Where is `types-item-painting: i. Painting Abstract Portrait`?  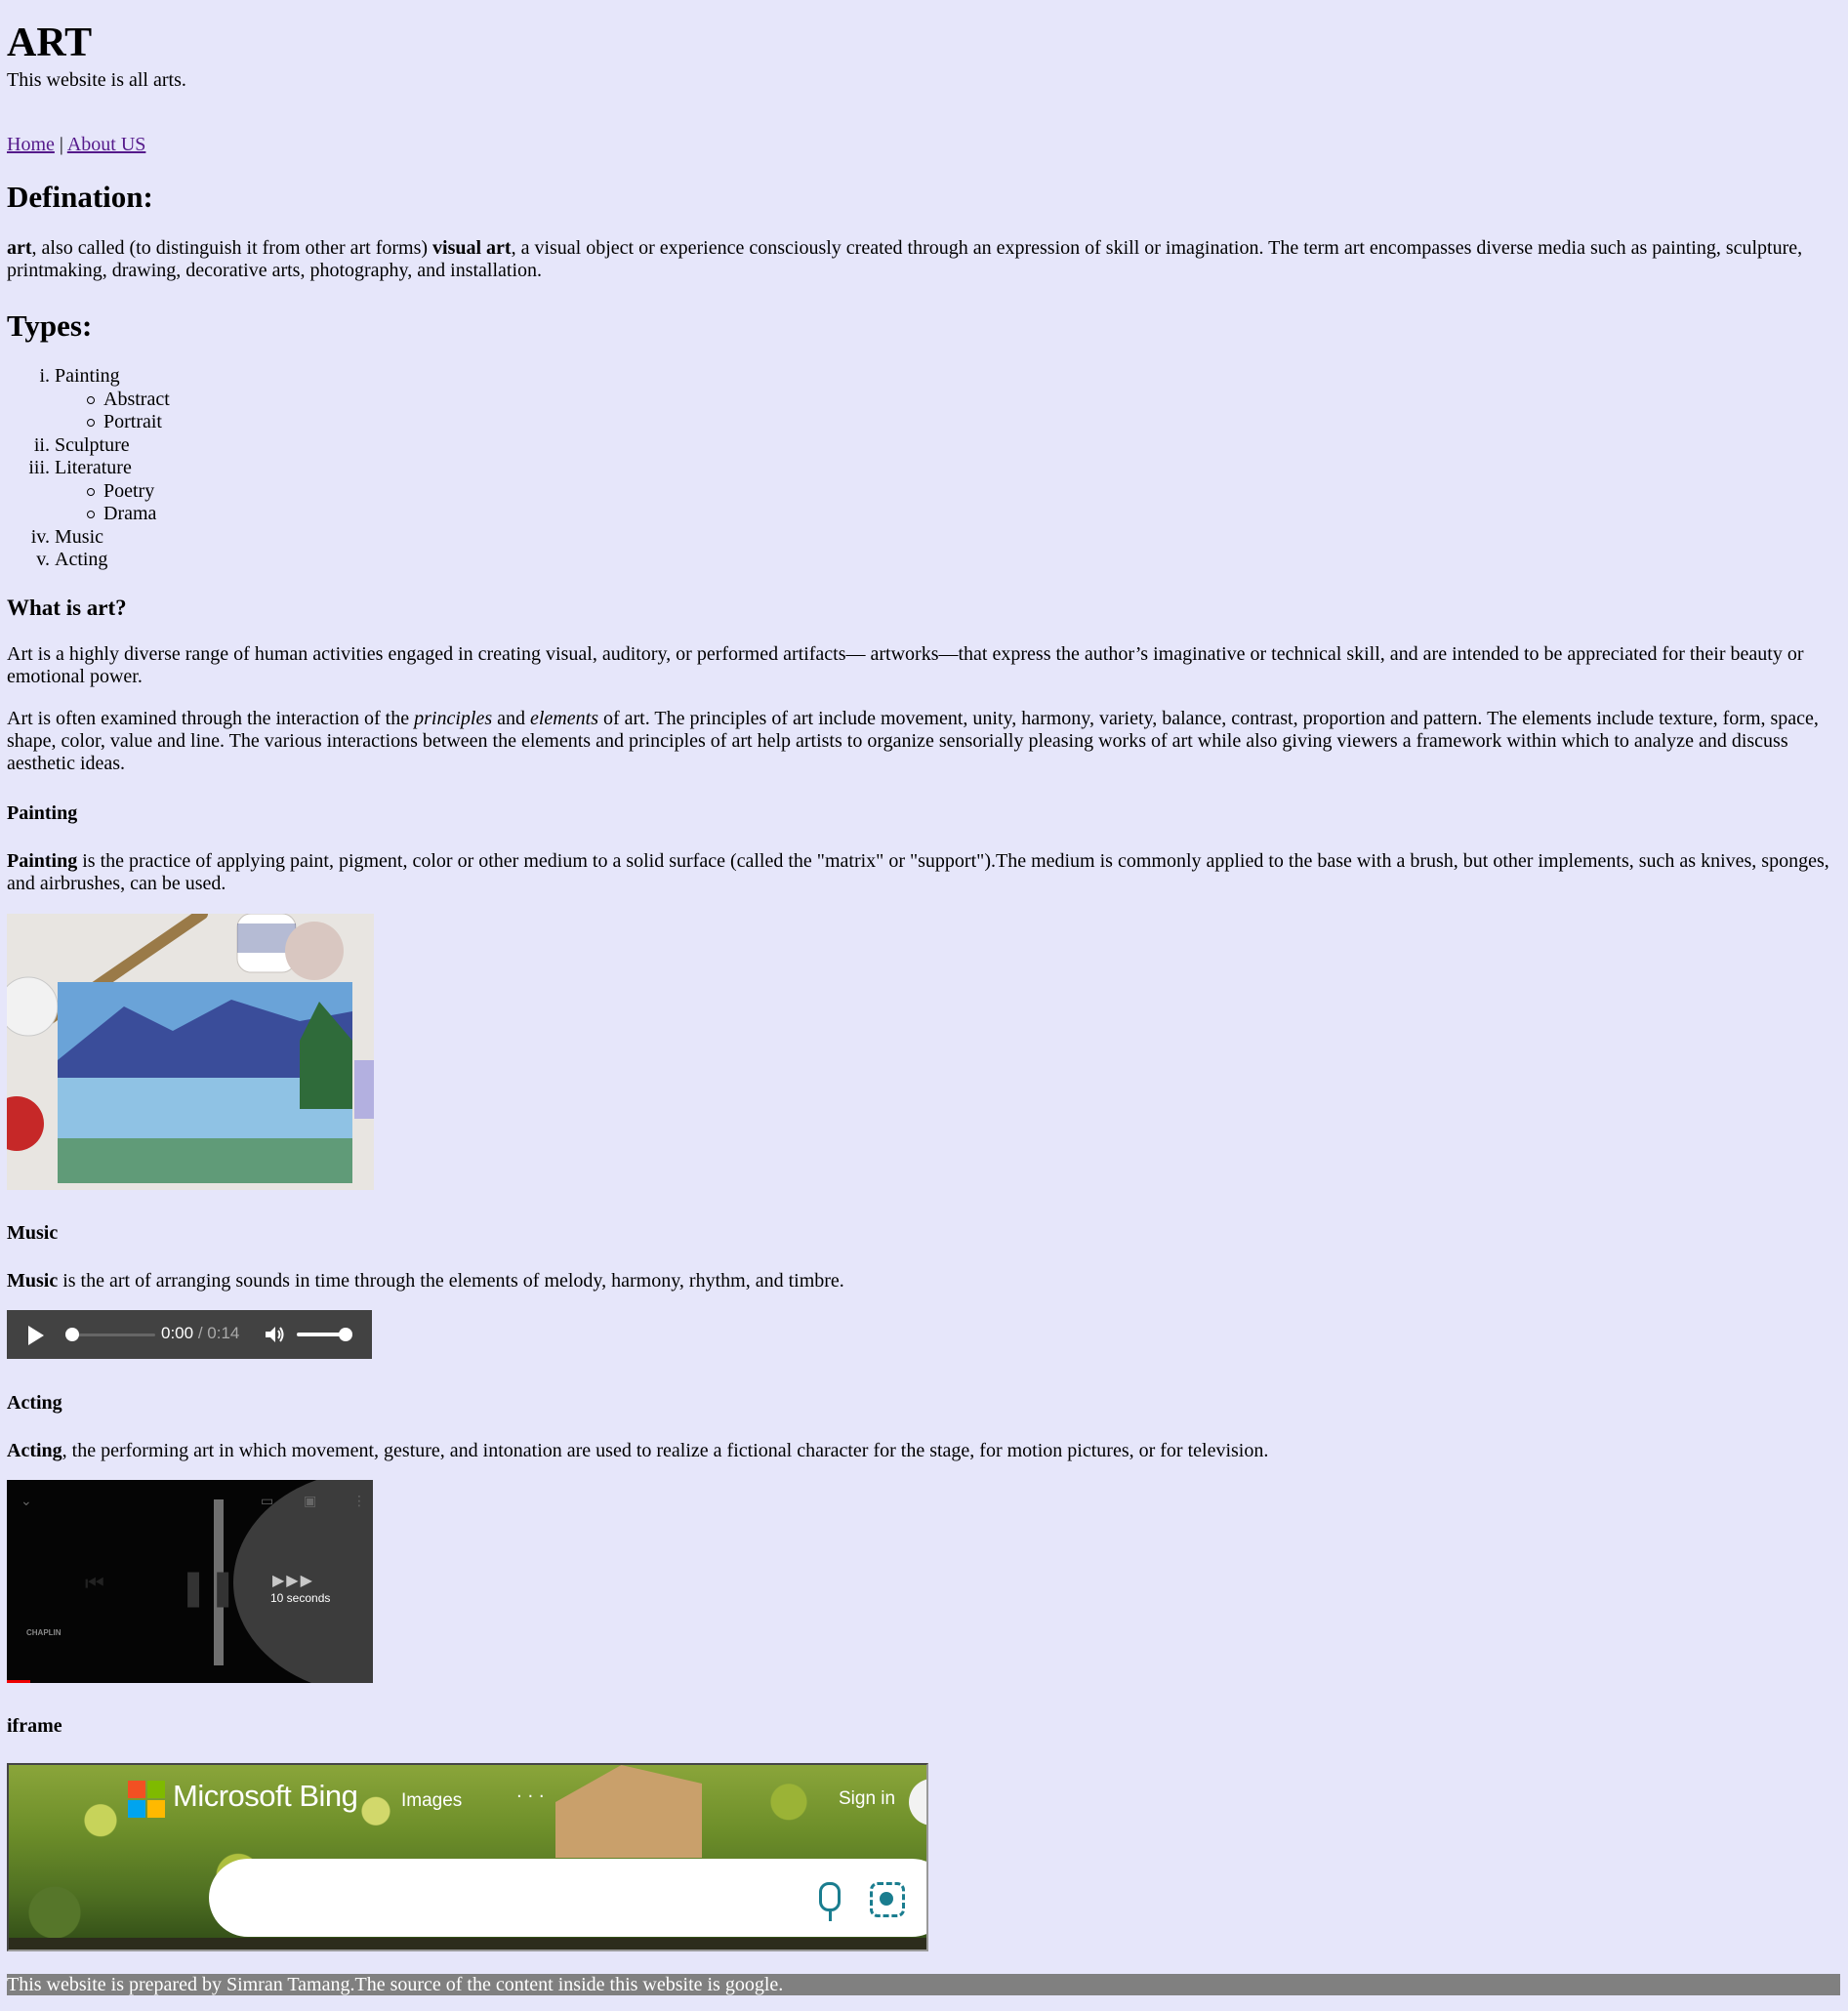
types-item-painting: i. Painting Abstract Portrait is located at coordinates (88, 399).